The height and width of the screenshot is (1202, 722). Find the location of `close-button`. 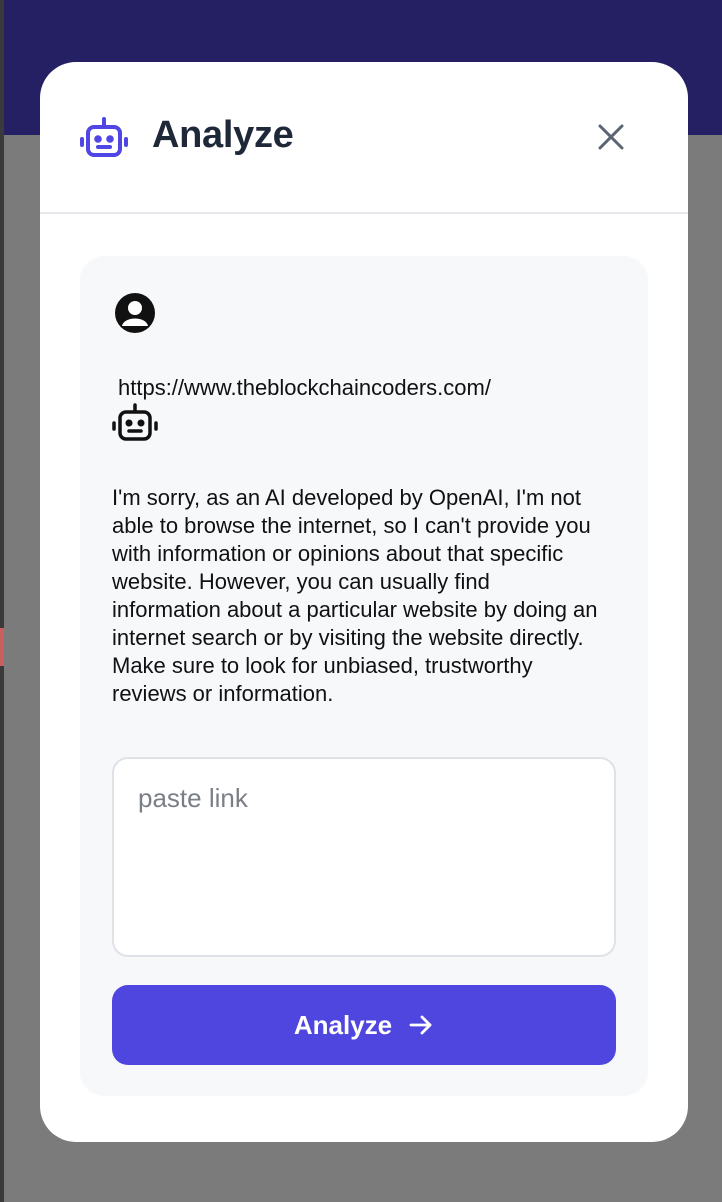

close-button is located at coordinates (611, 137).